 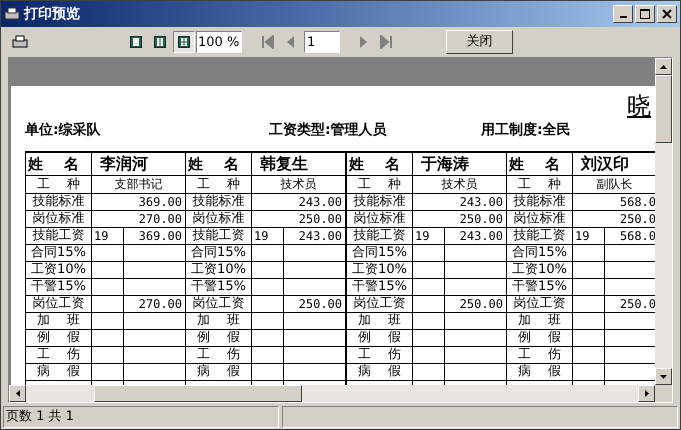 I want to click on maximize-icon, so click(x=645, y=14).